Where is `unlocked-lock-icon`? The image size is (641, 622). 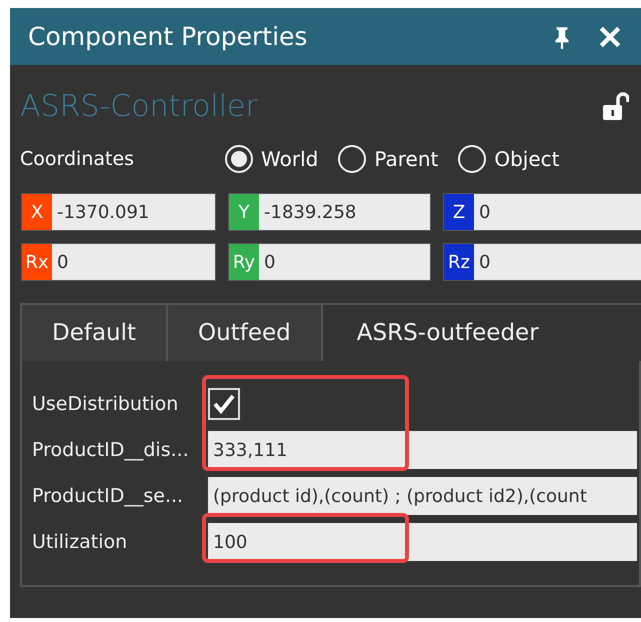
unlocked-lock-icon is located at coordinates (615, 106).